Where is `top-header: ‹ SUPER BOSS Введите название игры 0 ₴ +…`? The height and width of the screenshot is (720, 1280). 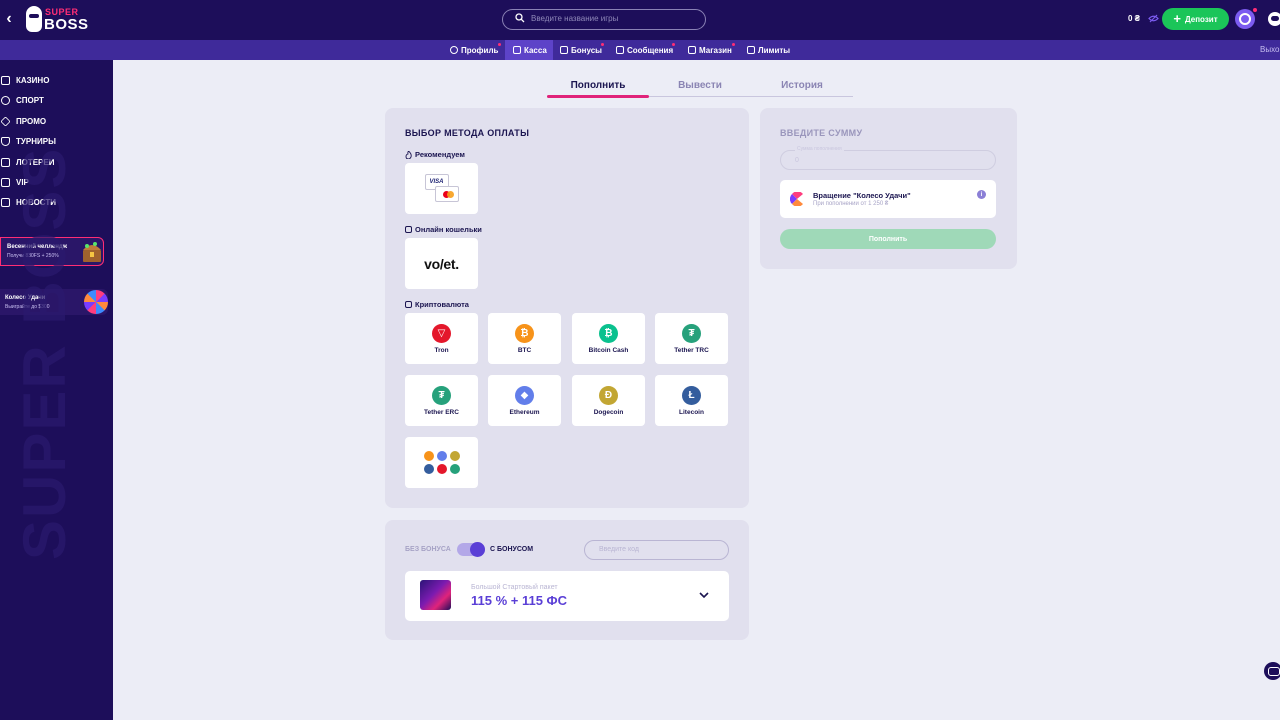 top-header: ‹ SUPER BOSS Введите название игры 0 ₴ +… is located at coordinates (640, 20).